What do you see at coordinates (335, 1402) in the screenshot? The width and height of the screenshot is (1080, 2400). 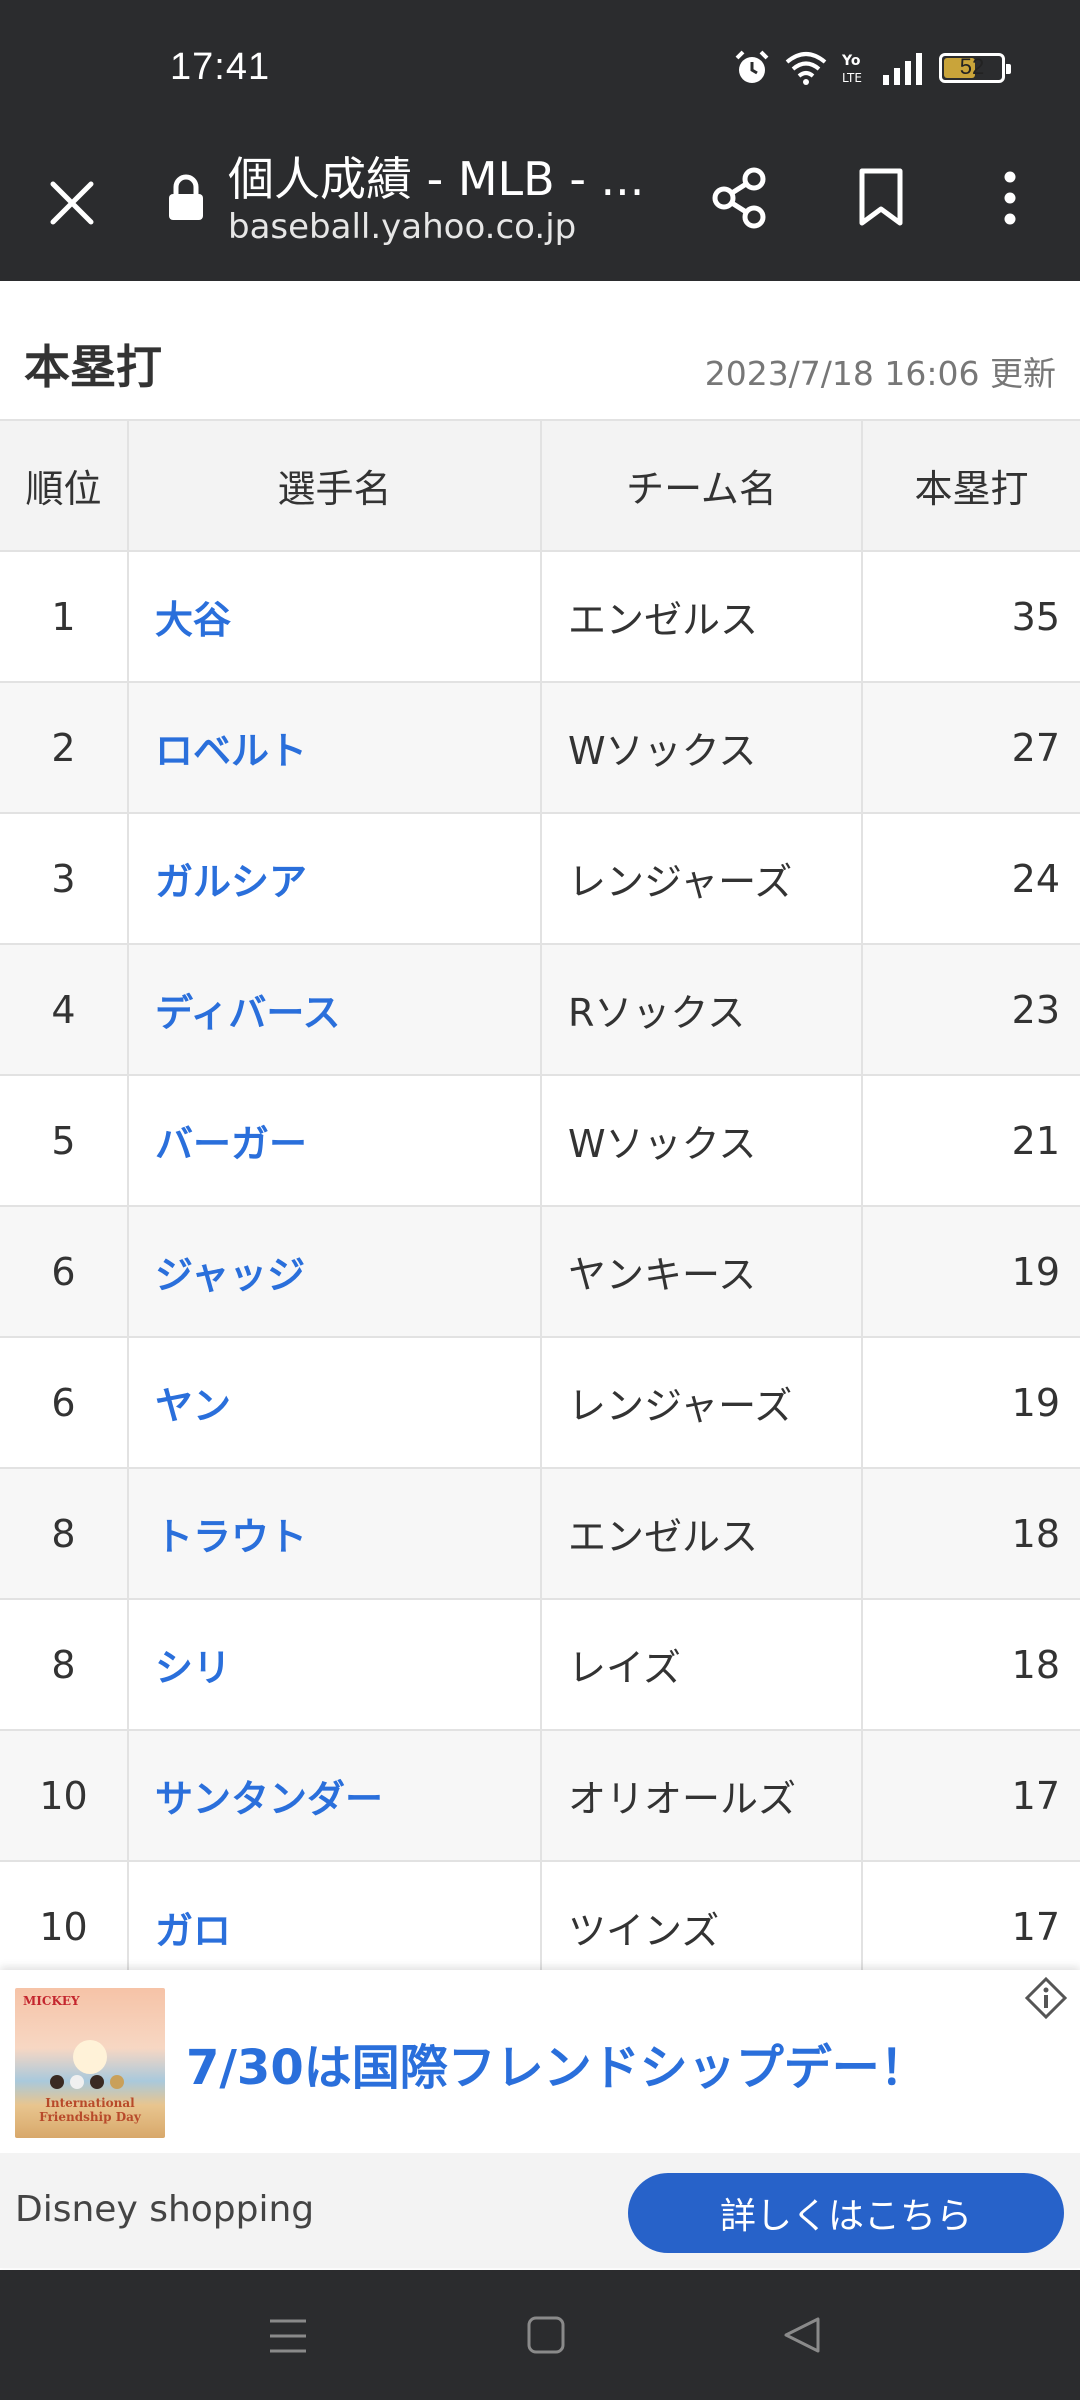 I see `player-link: ヤン` at bounding box center [335, 1402].